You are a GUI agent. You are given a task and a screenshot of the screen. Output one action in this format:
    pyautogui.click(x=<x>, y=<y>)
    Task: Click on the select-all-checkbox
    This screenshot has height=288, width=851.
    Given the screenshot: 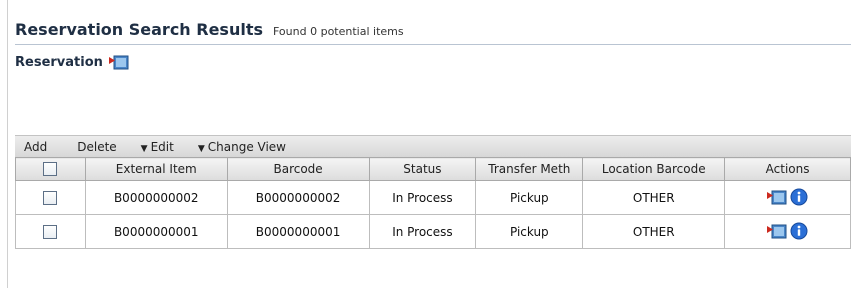 What is the action you would take?
    pyautogui.click(x=50, y=169)
    